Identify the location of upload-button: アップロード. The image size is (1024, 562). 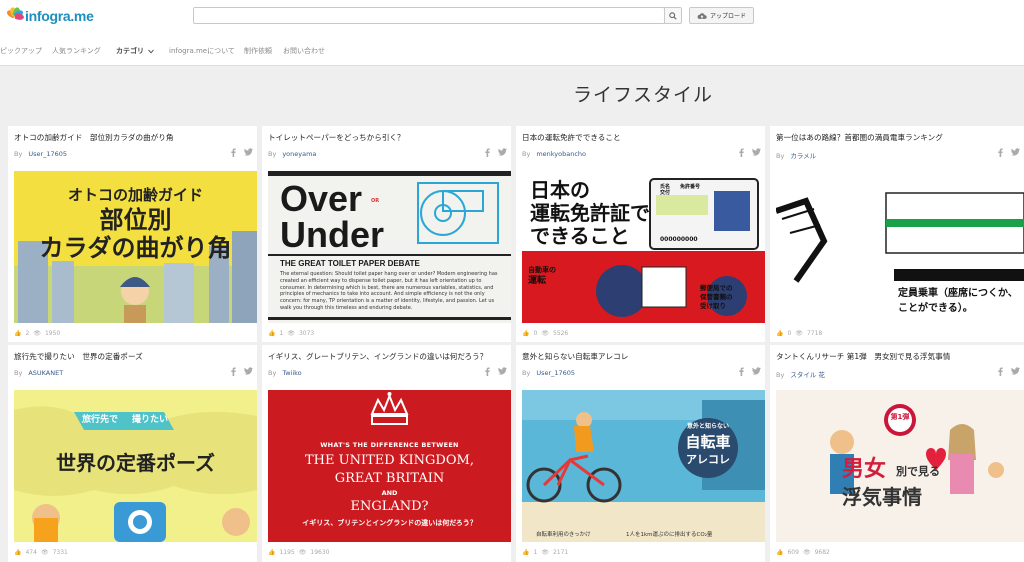
(721, 15).